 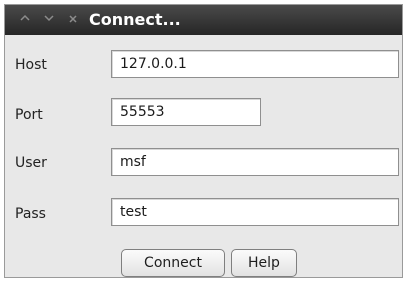 I want to click on port-label: Port, so click(x=29, y=115).